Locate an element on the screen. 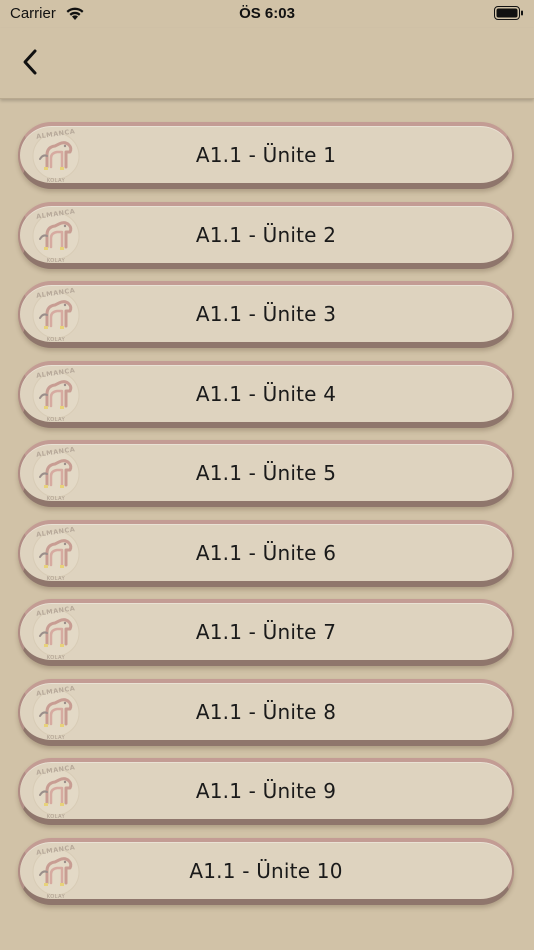  unit-list-item: ALMANCA KOLAY A1.1 - Ünite 9 is located at coordinates (266, 791).